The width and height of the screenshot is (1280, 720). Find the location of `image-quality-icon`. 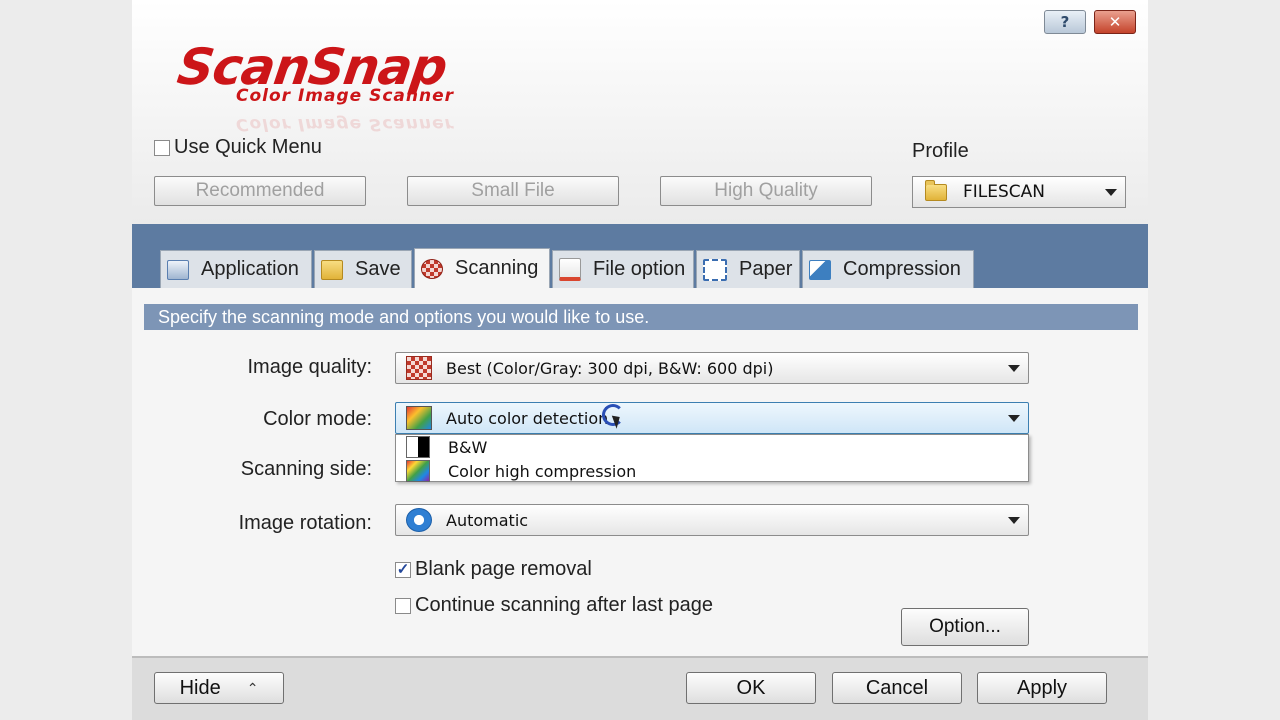

image-quality-icon is located at coordinates (419, 368).